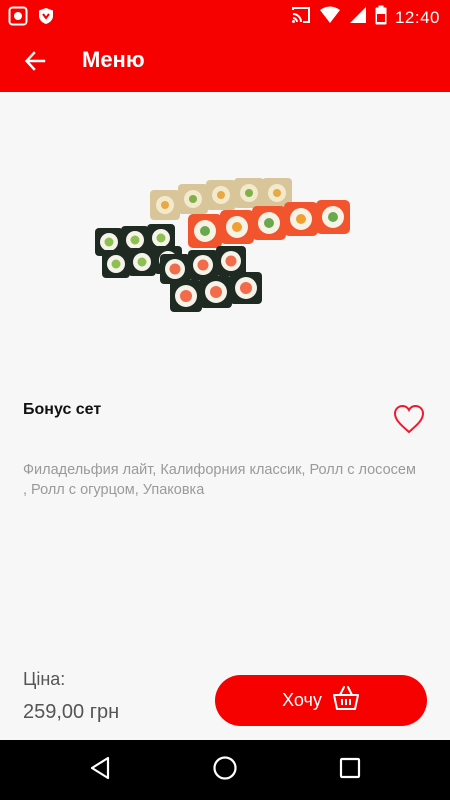  I want to click on cast-icon, so click(301, 17).